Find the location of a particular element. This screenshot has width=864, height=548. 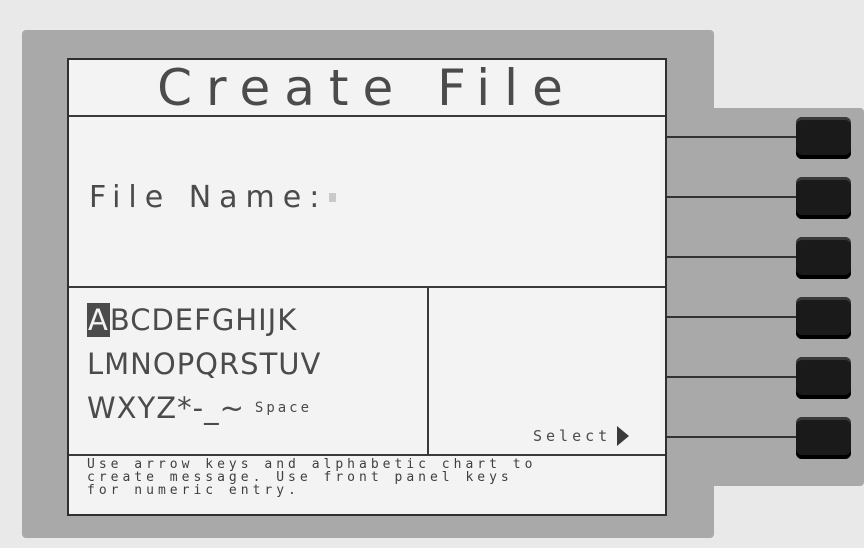

softkey-1-button is located at coordinates (823, 138).